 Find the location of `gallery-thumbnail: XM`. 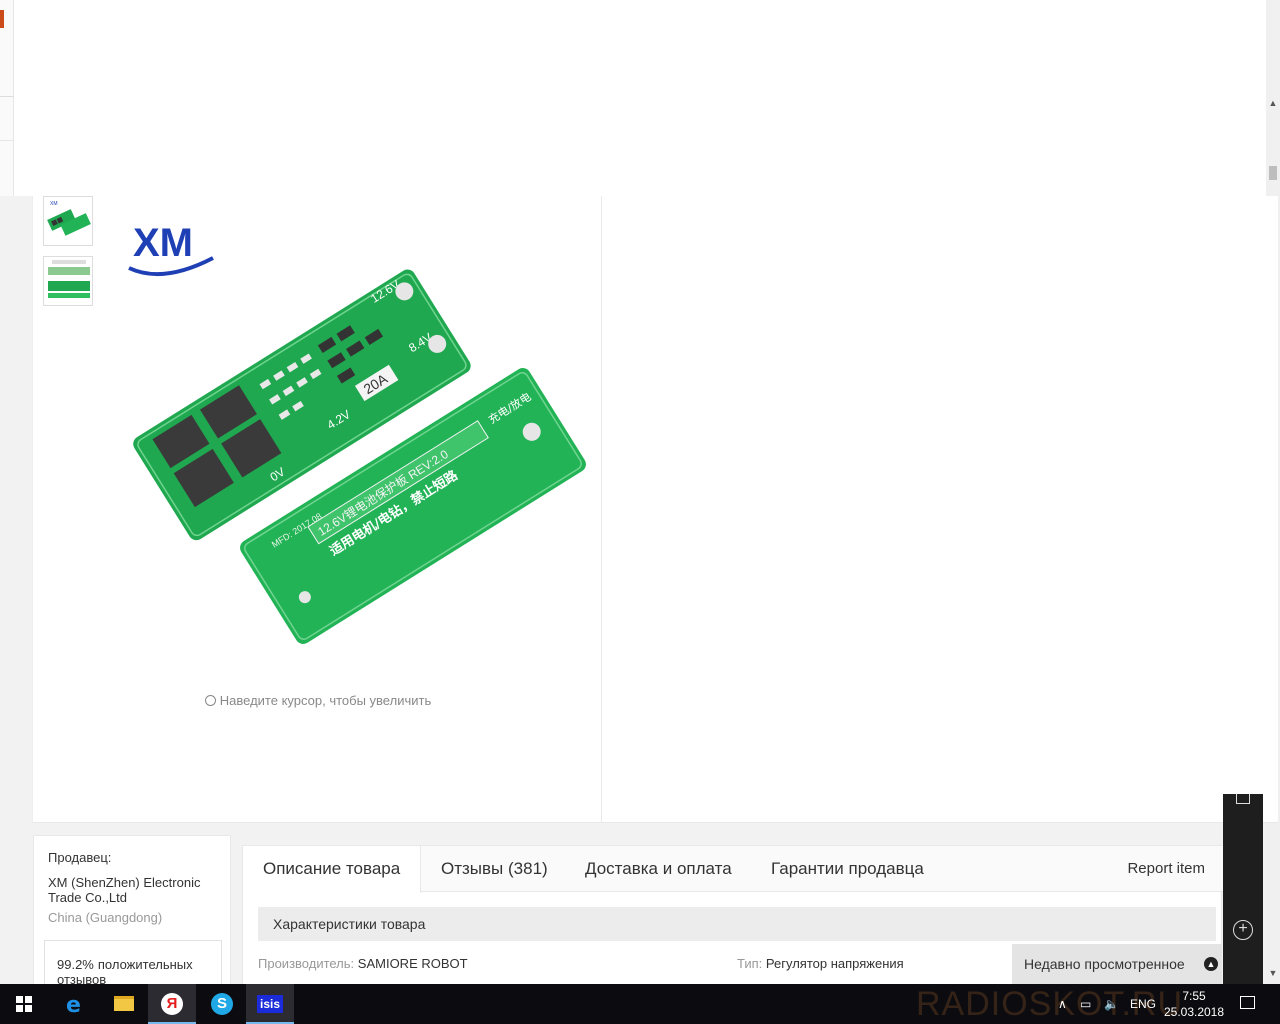

gallery-thumbnail: XM is located at coordinates (68, 221).